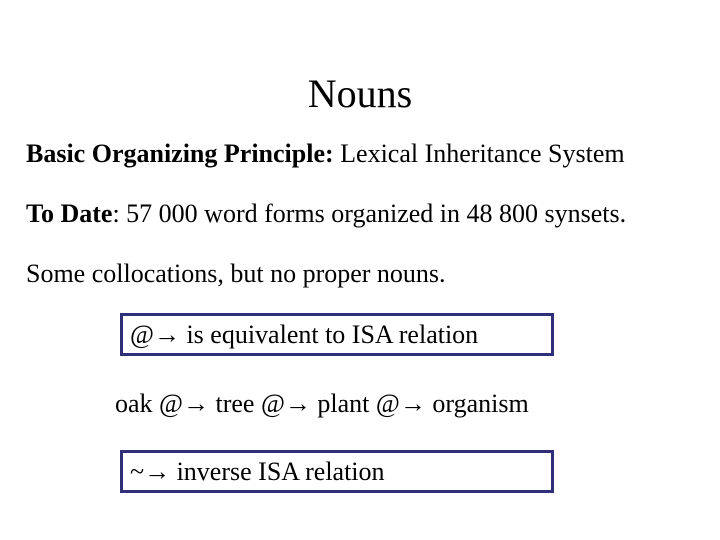 The image size is (720, 540). Describe the element at coordinates (134, 403) in the screenshot. I see `chain-word: oak` at that location.